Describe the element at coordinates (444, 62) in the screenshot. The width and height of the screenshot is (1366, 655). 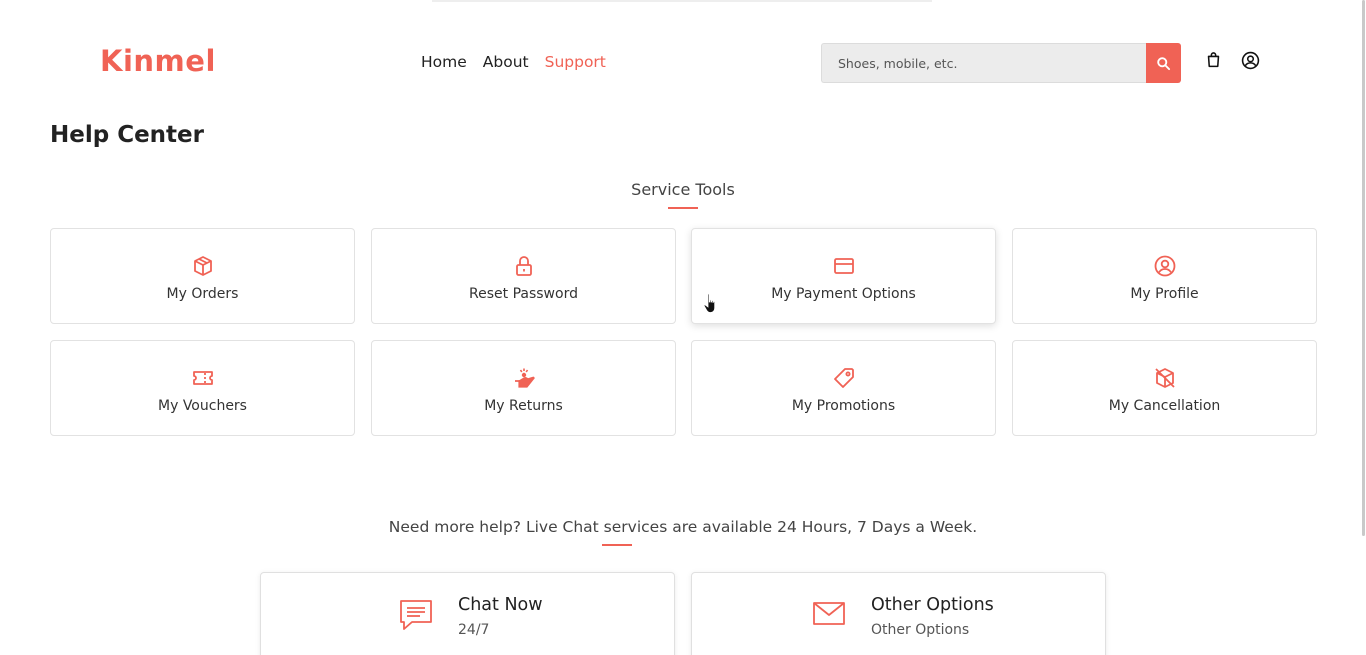
I see `nav-home: Home` at that location.